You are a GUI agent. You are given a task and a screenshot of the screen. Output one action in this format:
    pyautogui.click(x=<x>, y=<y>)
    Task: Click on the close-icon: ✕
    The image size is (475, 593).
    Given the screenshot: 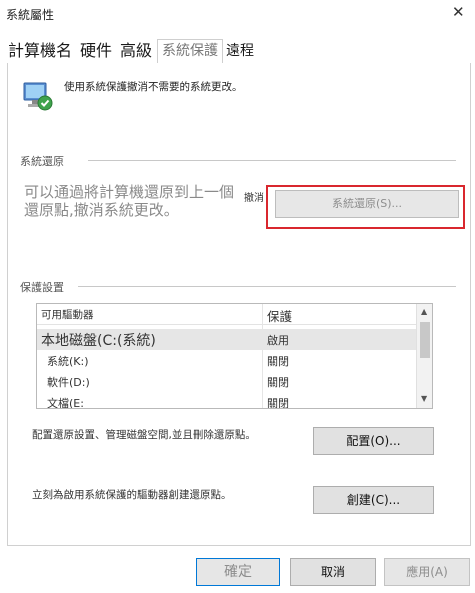 What is the action you would take?
    pyautogui.click(x=458, y=12)
    